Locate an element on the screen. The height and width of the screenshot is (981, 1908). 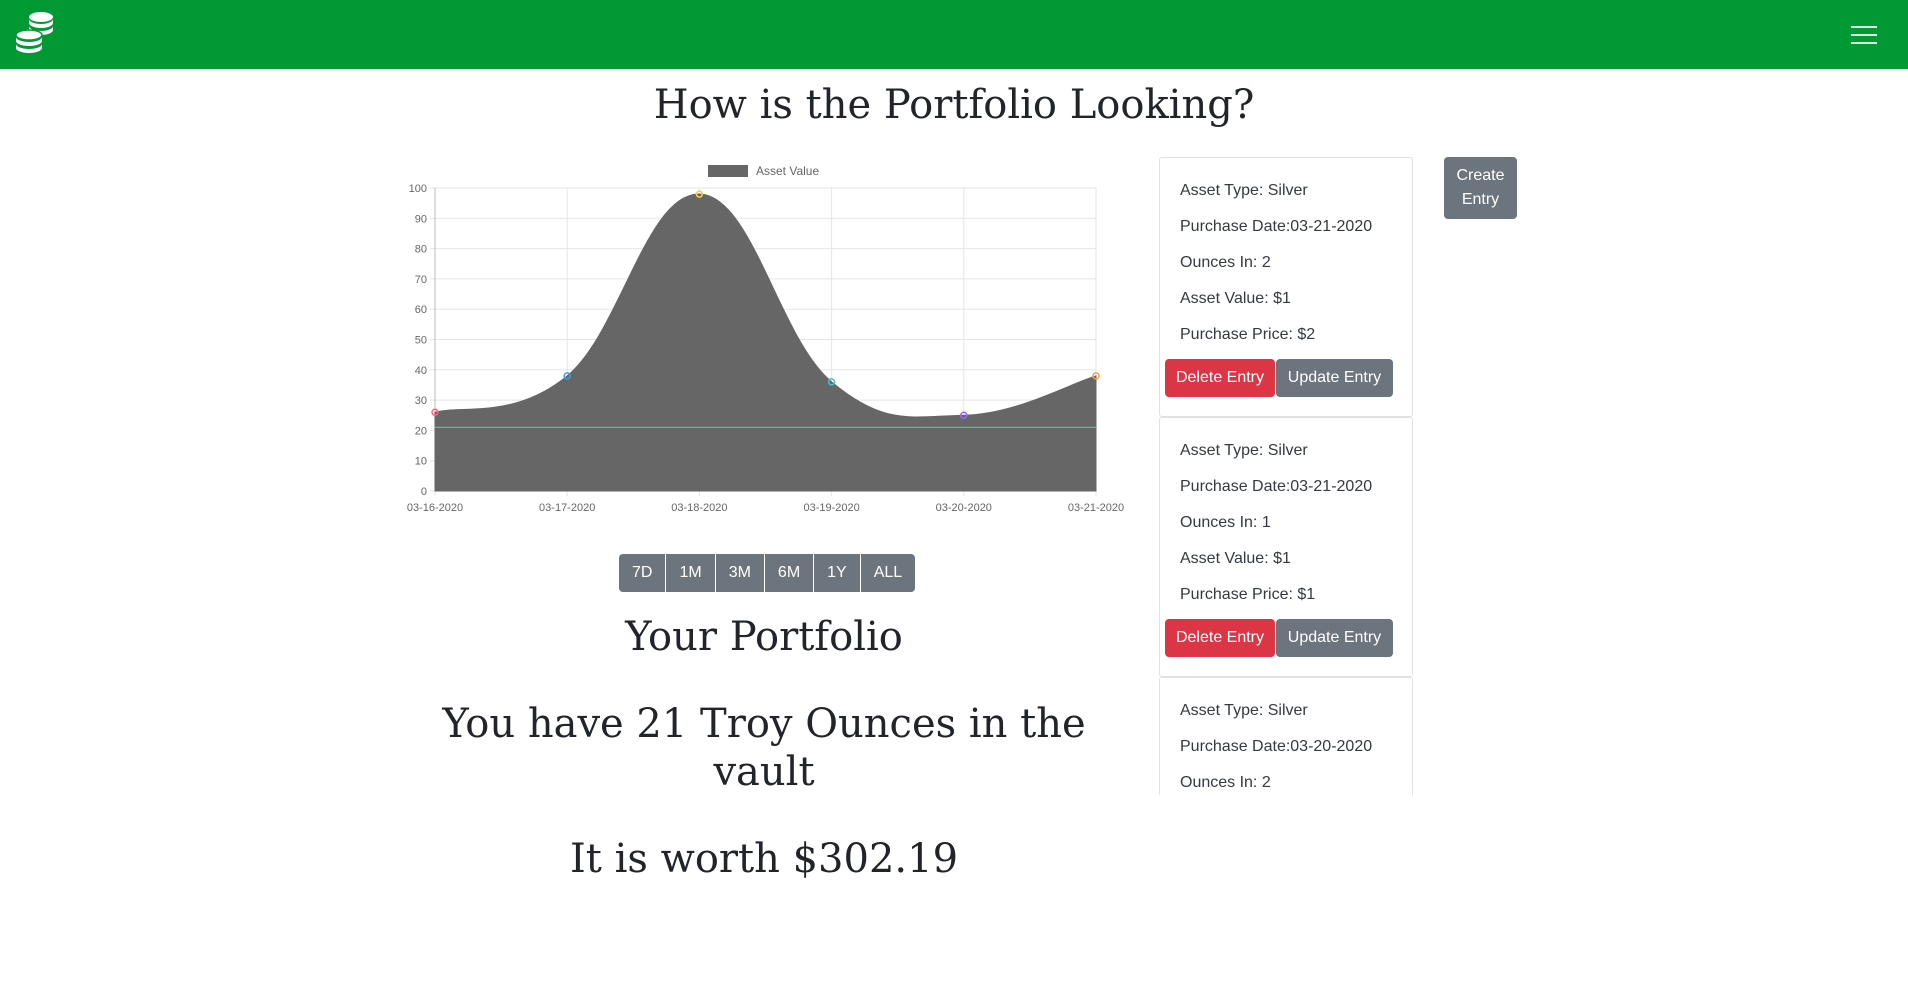
range-3m-button: 3M is located at coordinates (739, 573).